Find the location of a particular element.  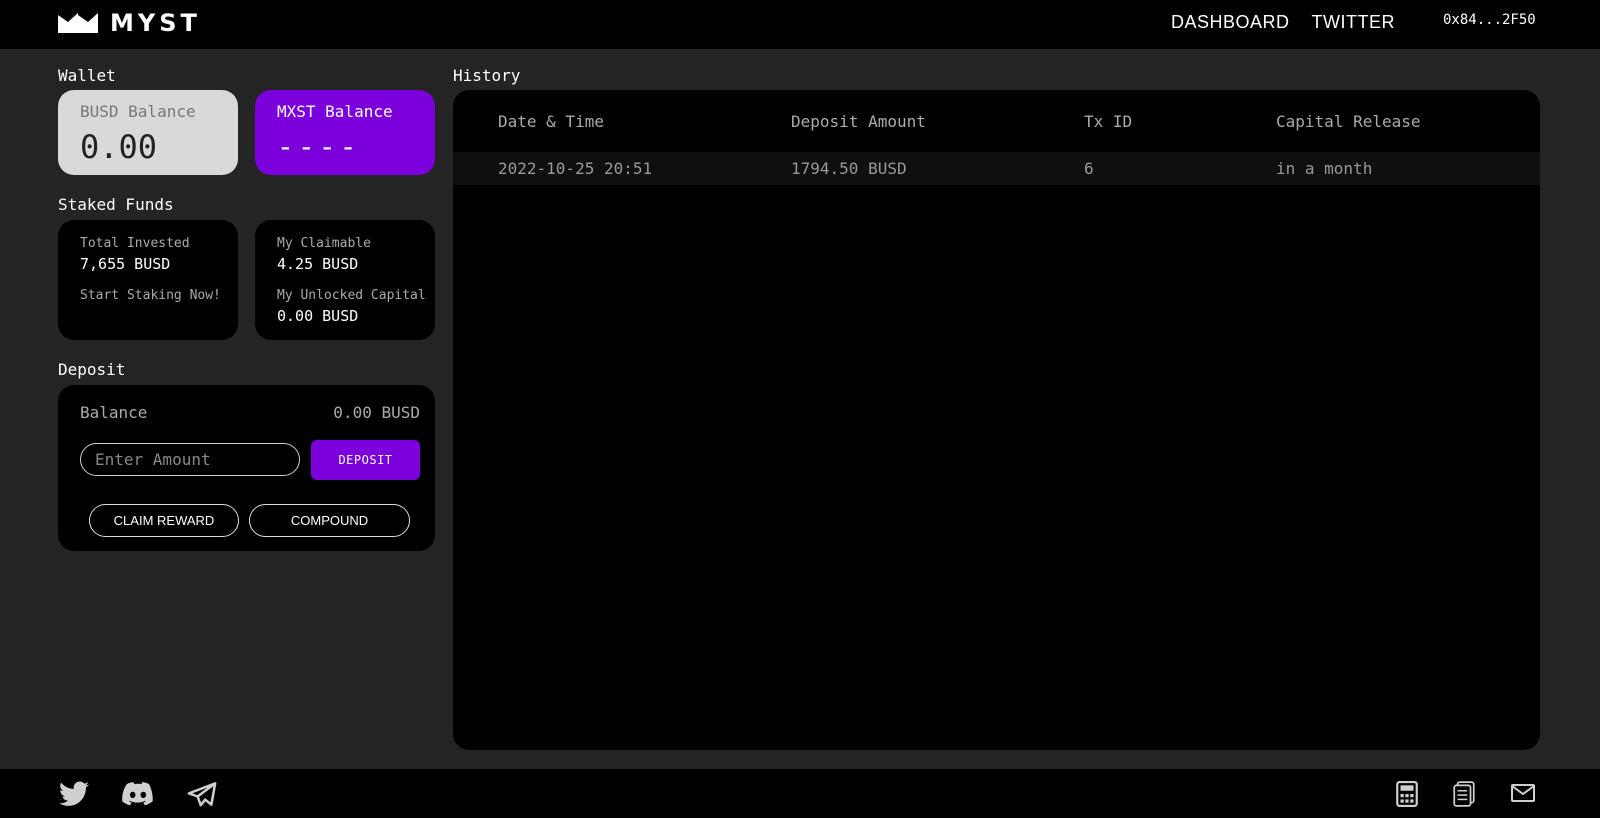

unlocked-capital-label: My Unlocked Capital is located at coordinates (351, 295).